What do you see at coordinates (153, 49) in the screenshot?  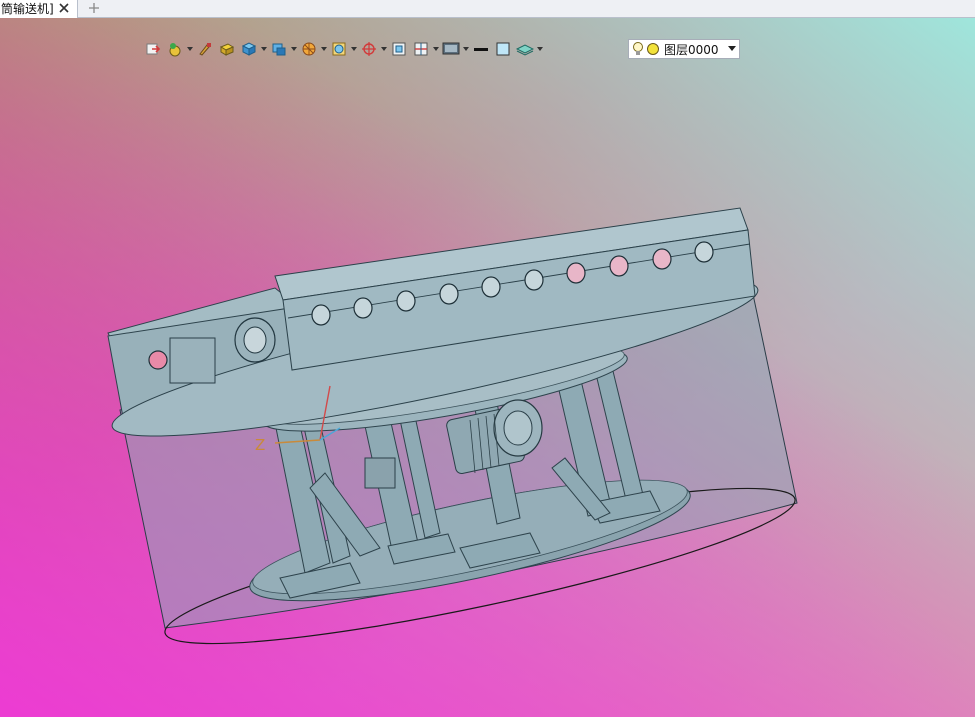 I see `exit-sketch-icon` at bounding box center [153, 49].